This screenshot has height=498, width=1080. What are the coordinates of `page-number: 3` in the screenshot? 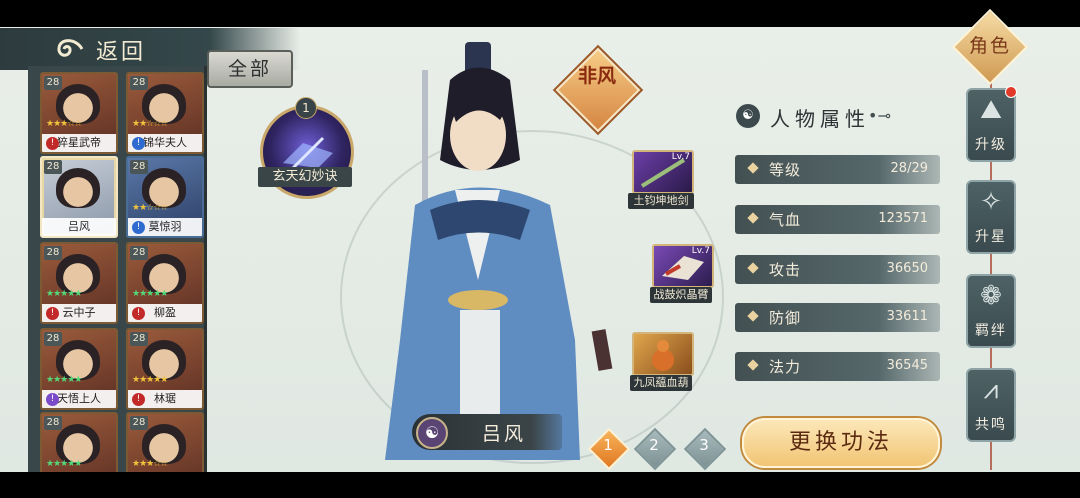 It's located at (704, 445).